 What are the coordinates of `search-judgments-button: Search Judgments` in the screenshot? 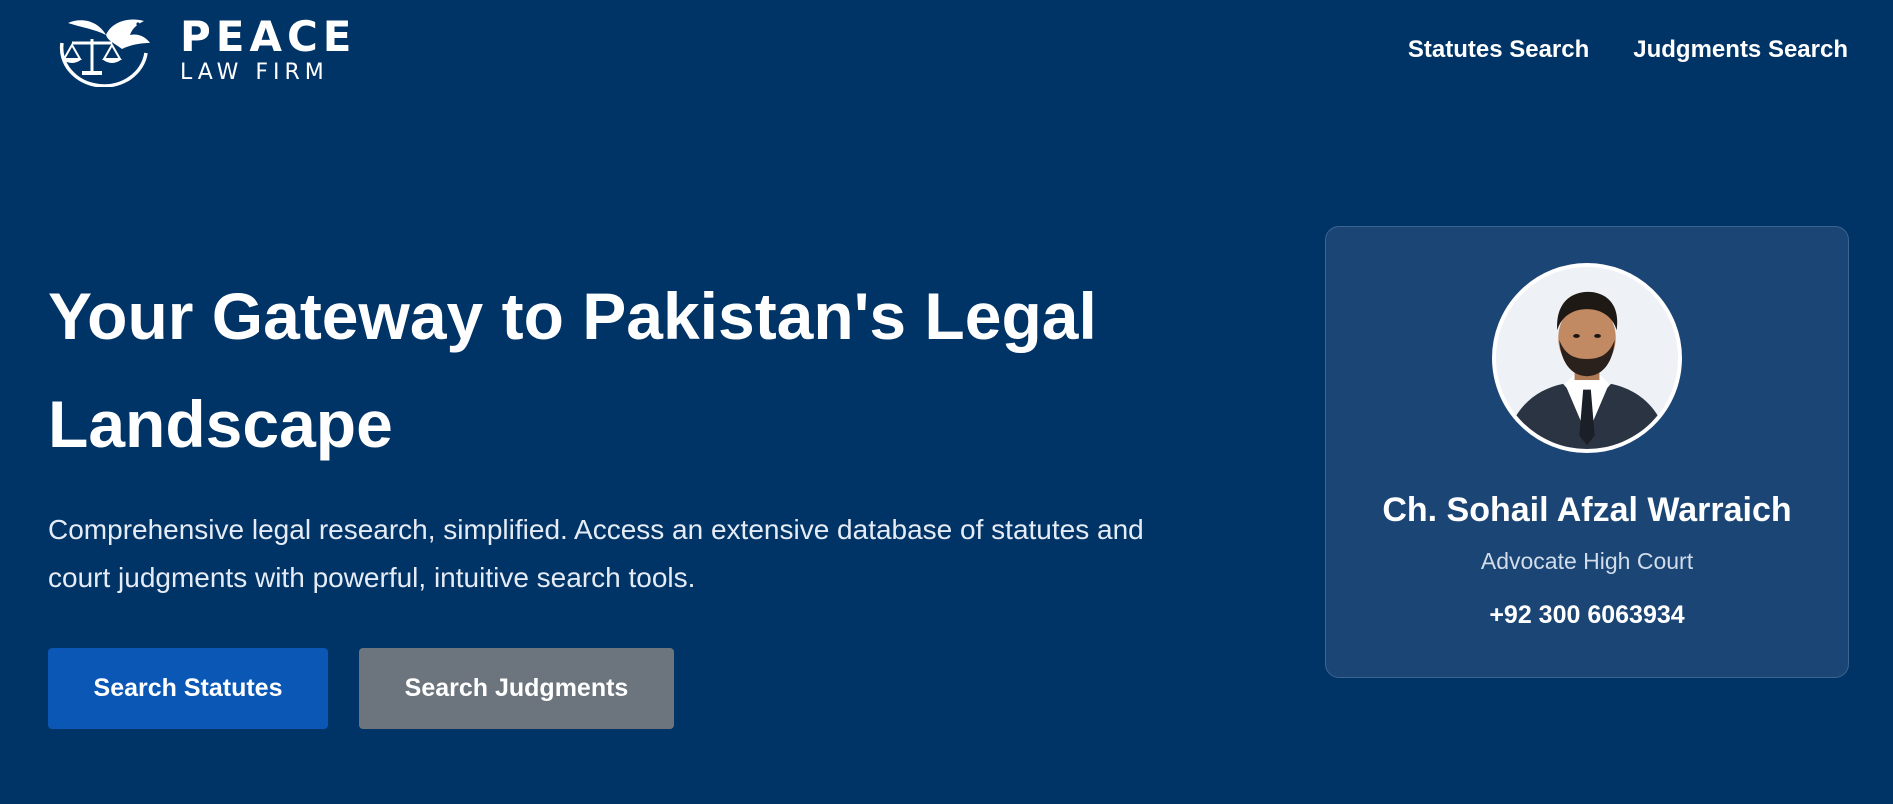 It's located at (516, 688).